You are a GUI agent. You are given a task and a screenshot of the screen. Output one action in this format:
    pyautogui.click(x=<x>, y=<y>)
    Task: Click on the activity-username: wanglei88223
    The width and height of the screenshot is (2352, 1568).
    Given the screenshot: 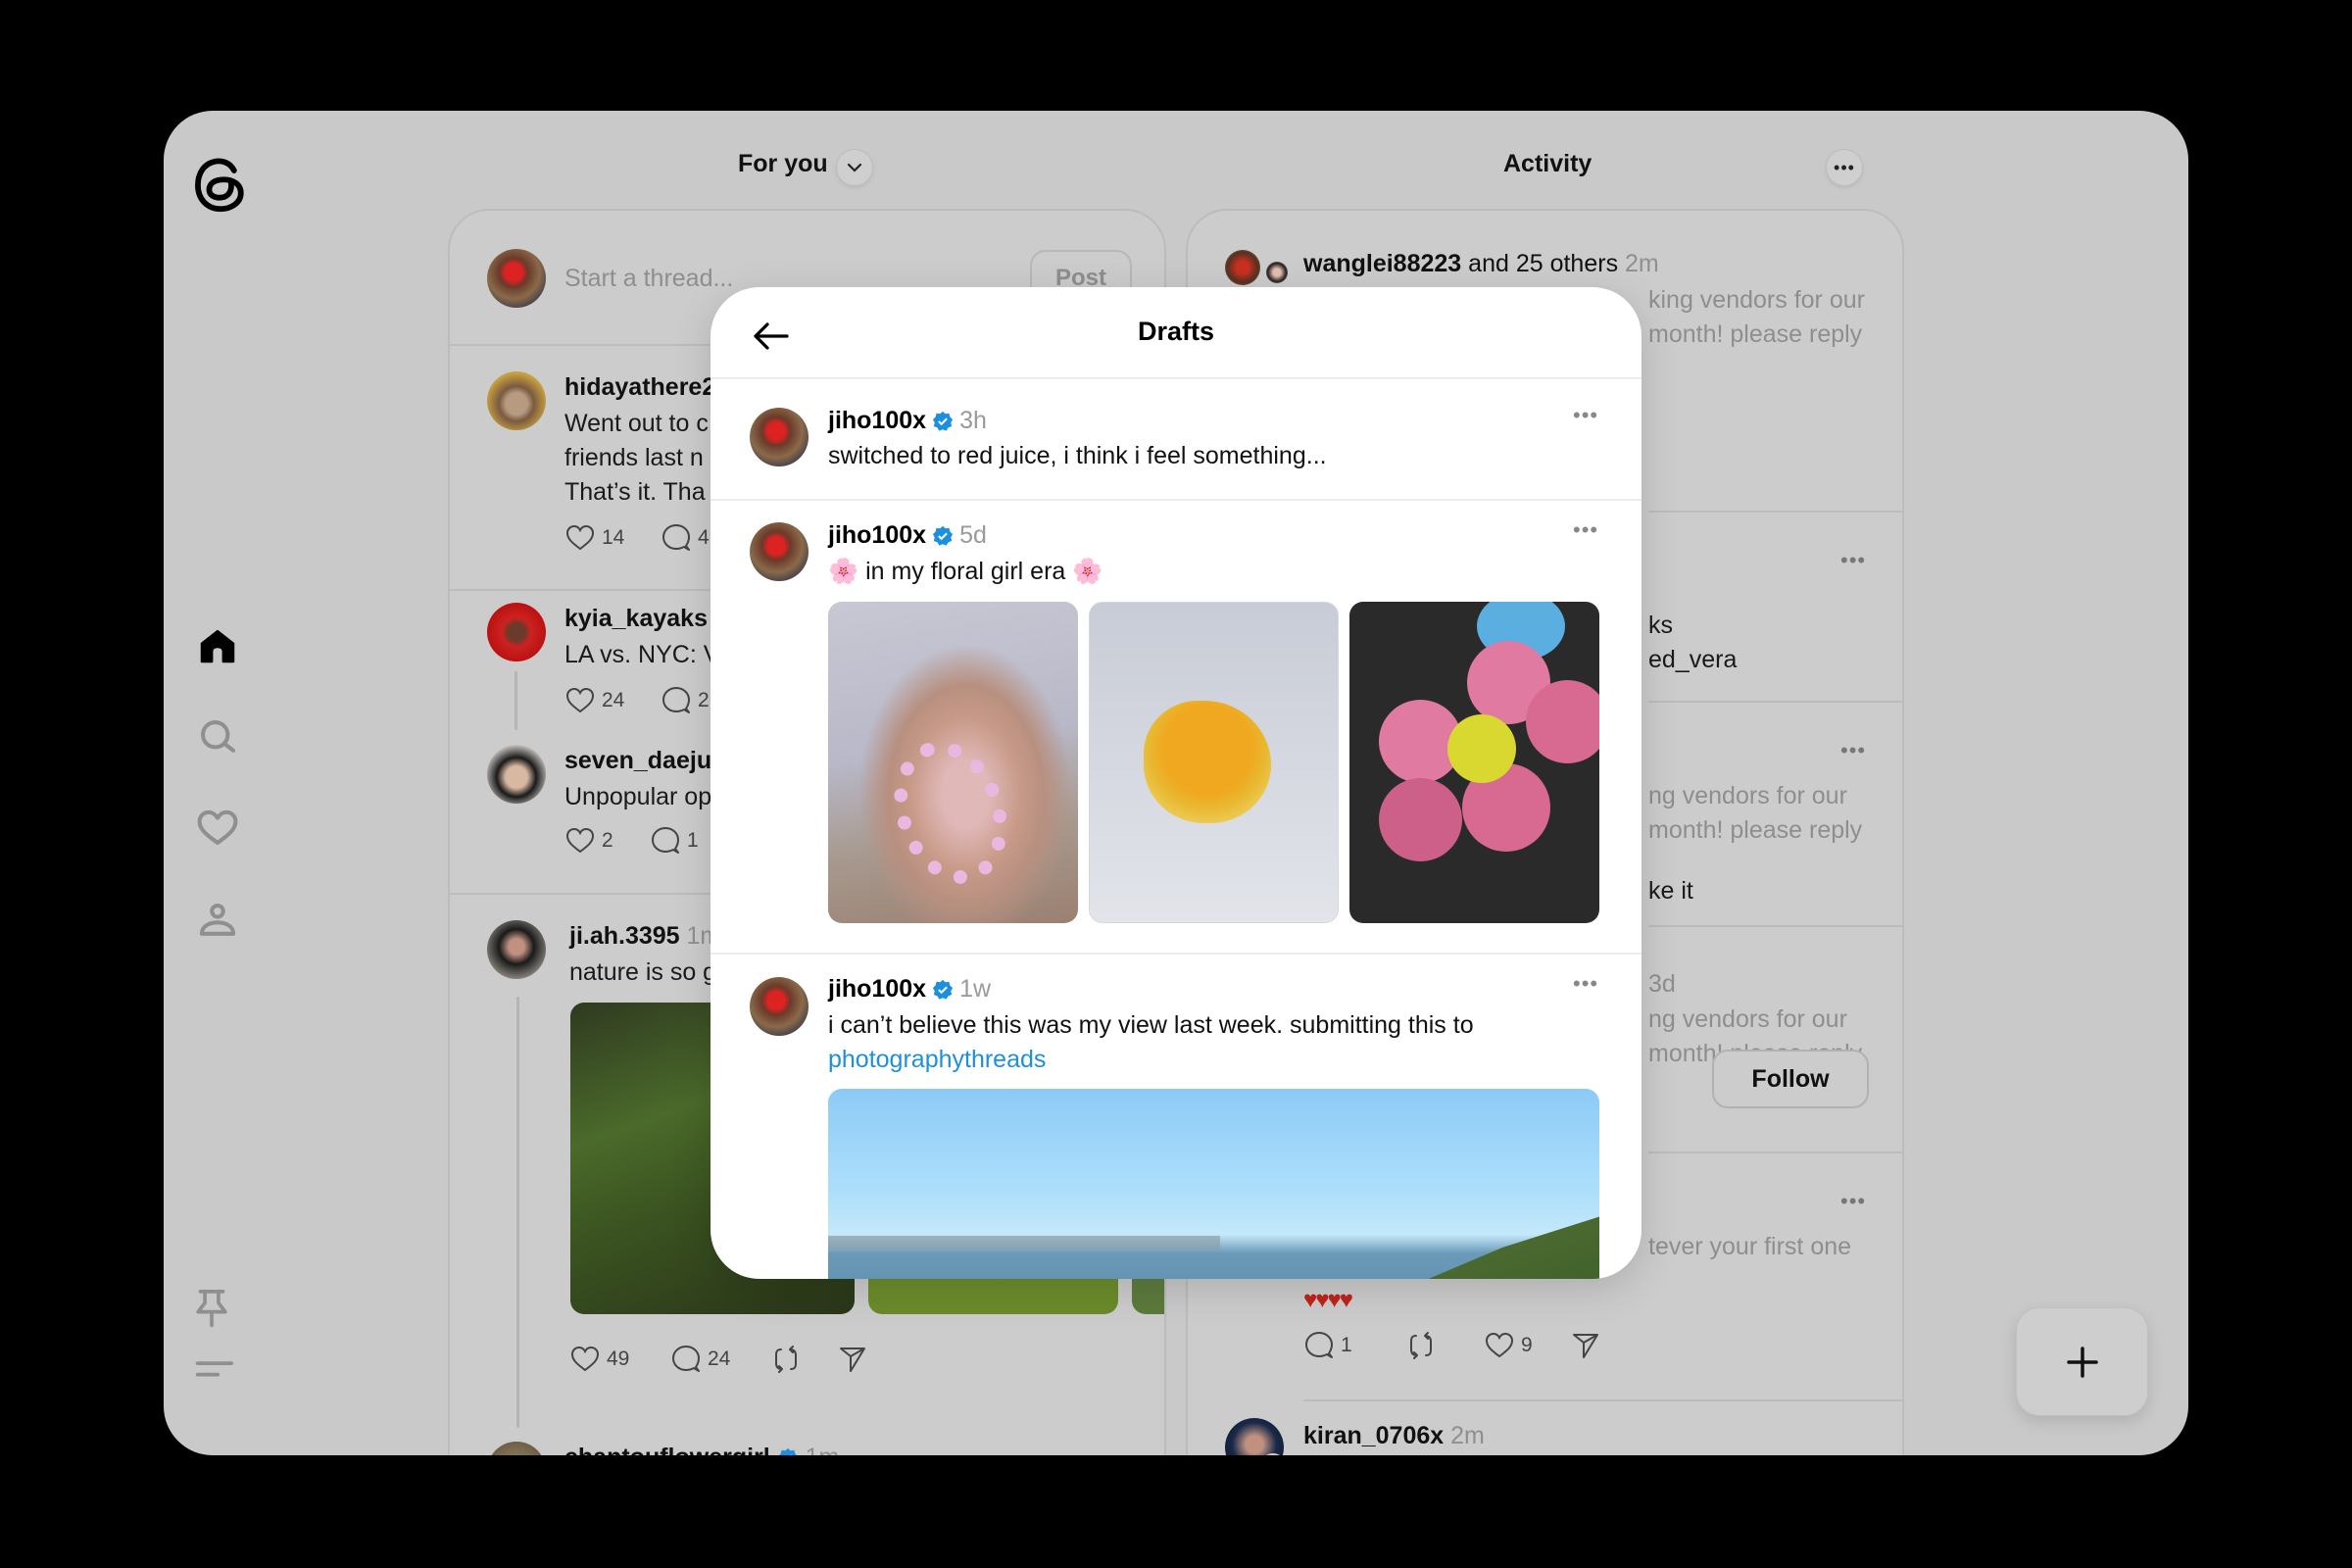 What is the action you would take?
    pyautogui.click(x=1382, y=263)
    